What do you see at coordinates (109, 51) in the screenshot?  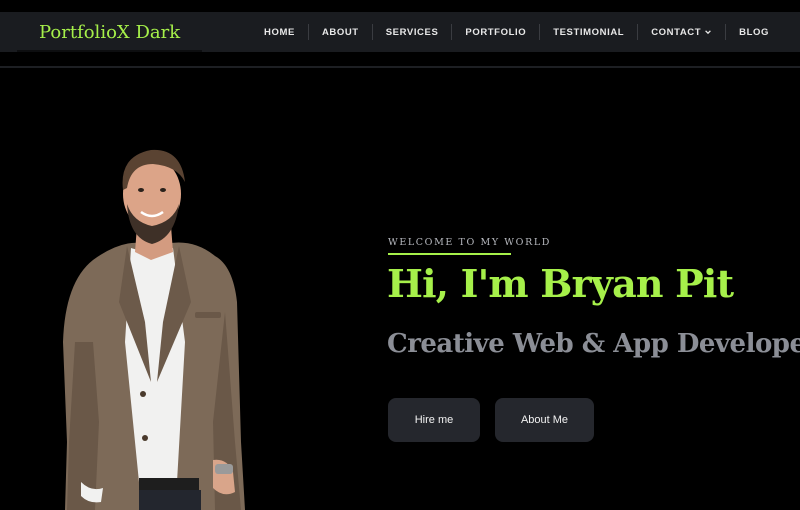 I see `logo-underline` at bounding box center [109, 51].